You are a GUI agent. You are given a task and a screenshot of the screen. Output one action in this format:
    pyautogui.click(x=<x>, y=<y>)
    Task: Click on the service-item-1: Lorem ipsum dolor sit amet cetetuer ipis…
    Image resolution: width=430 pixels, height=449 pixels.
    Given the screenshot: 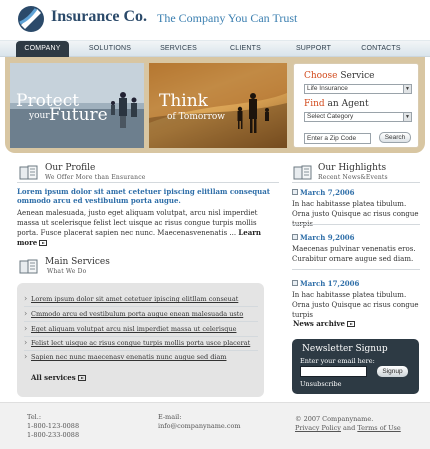 What is the action you would take?
    pyautogui.click(x=131, y=298)
    